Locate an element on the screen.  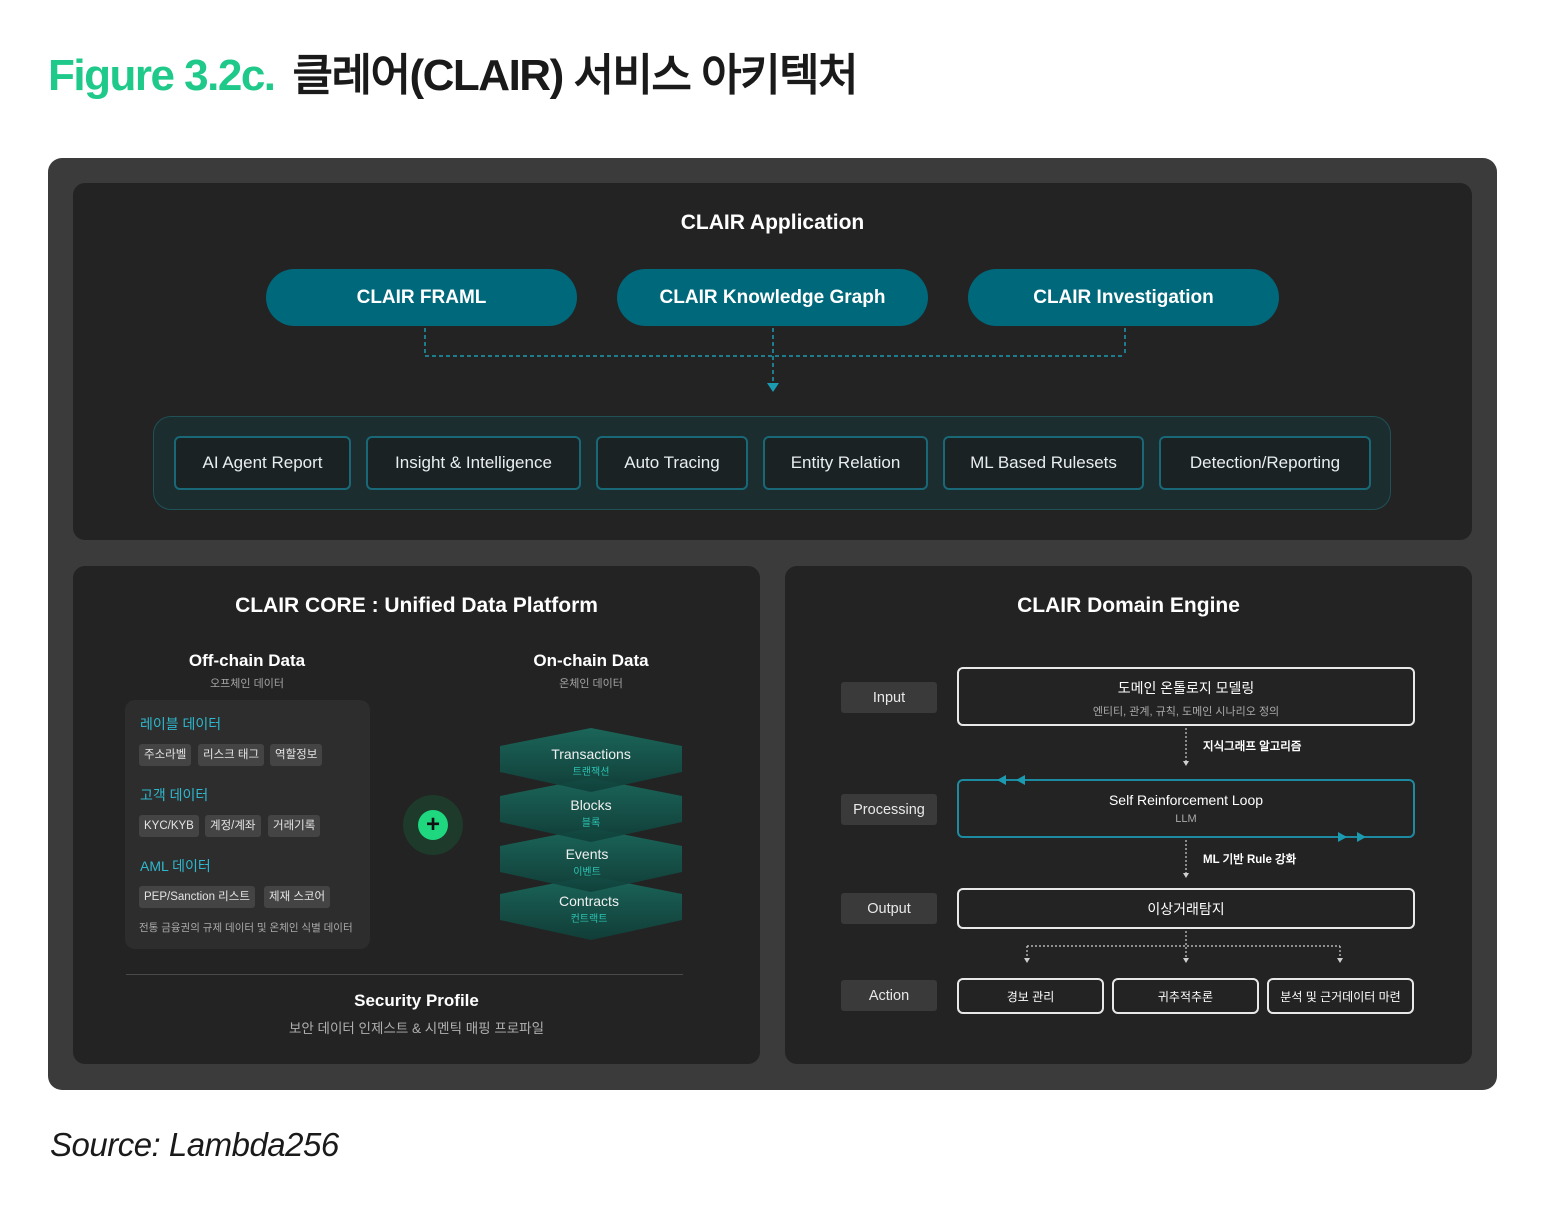
feature-detection-reporting: Detection/Reporting is located at coordinates (1265, 463).